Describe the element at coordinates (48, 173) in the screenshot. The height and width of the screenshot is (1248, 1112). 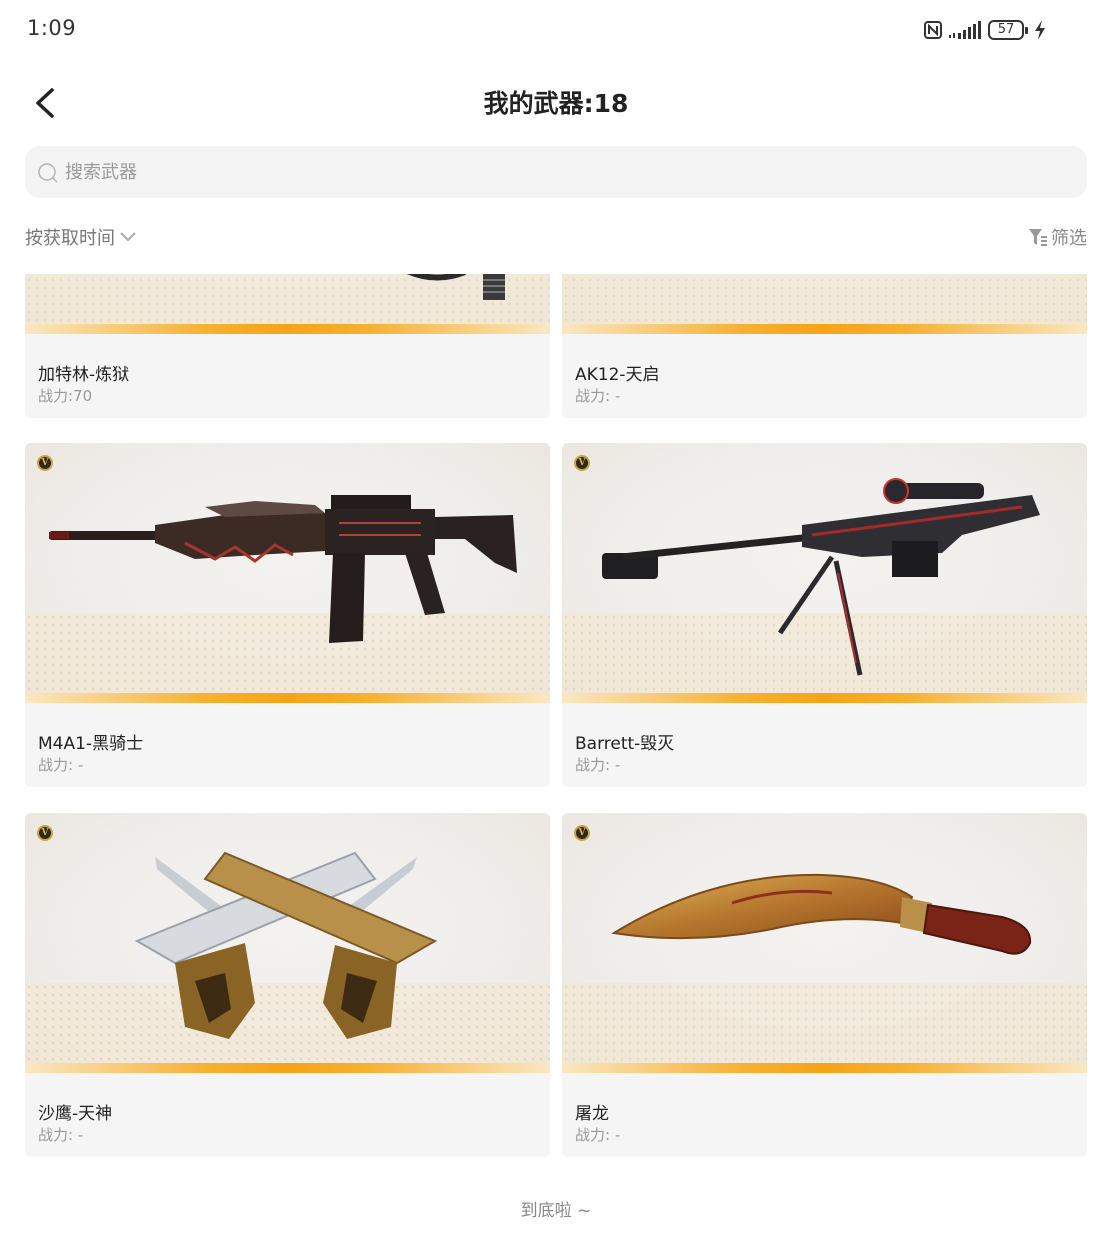
I see `search-icon` at that location.